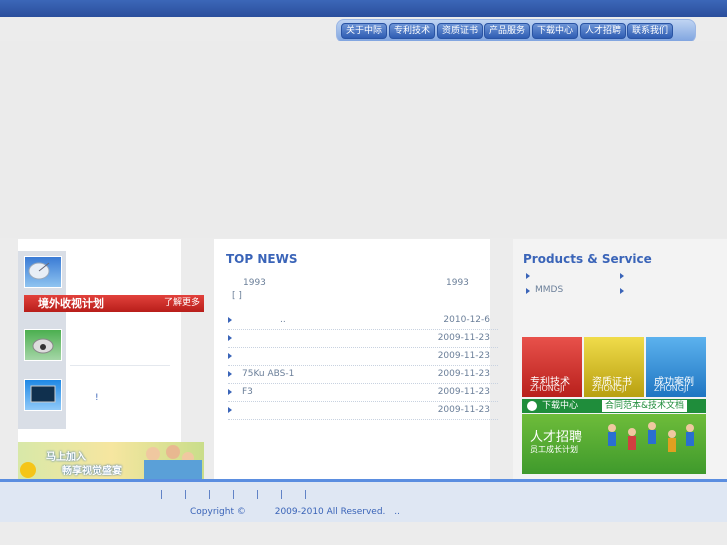  What do you see at coordinates (254, 283) in the screenshot?
I see `intro-year-1: 1993` at bounding box center [254, 283].